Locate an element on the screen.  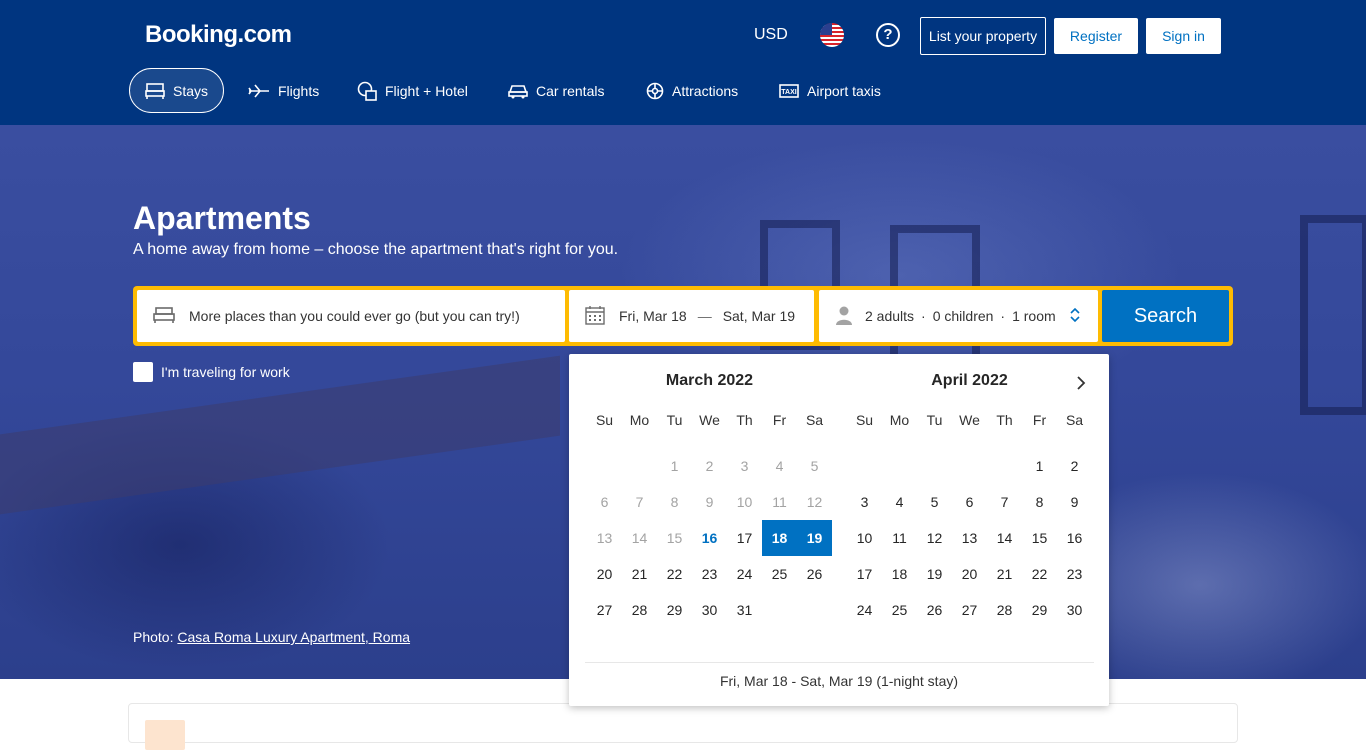
guests-field: 2 adults · 0 children · 1 room is located at coordinates (958, 316).